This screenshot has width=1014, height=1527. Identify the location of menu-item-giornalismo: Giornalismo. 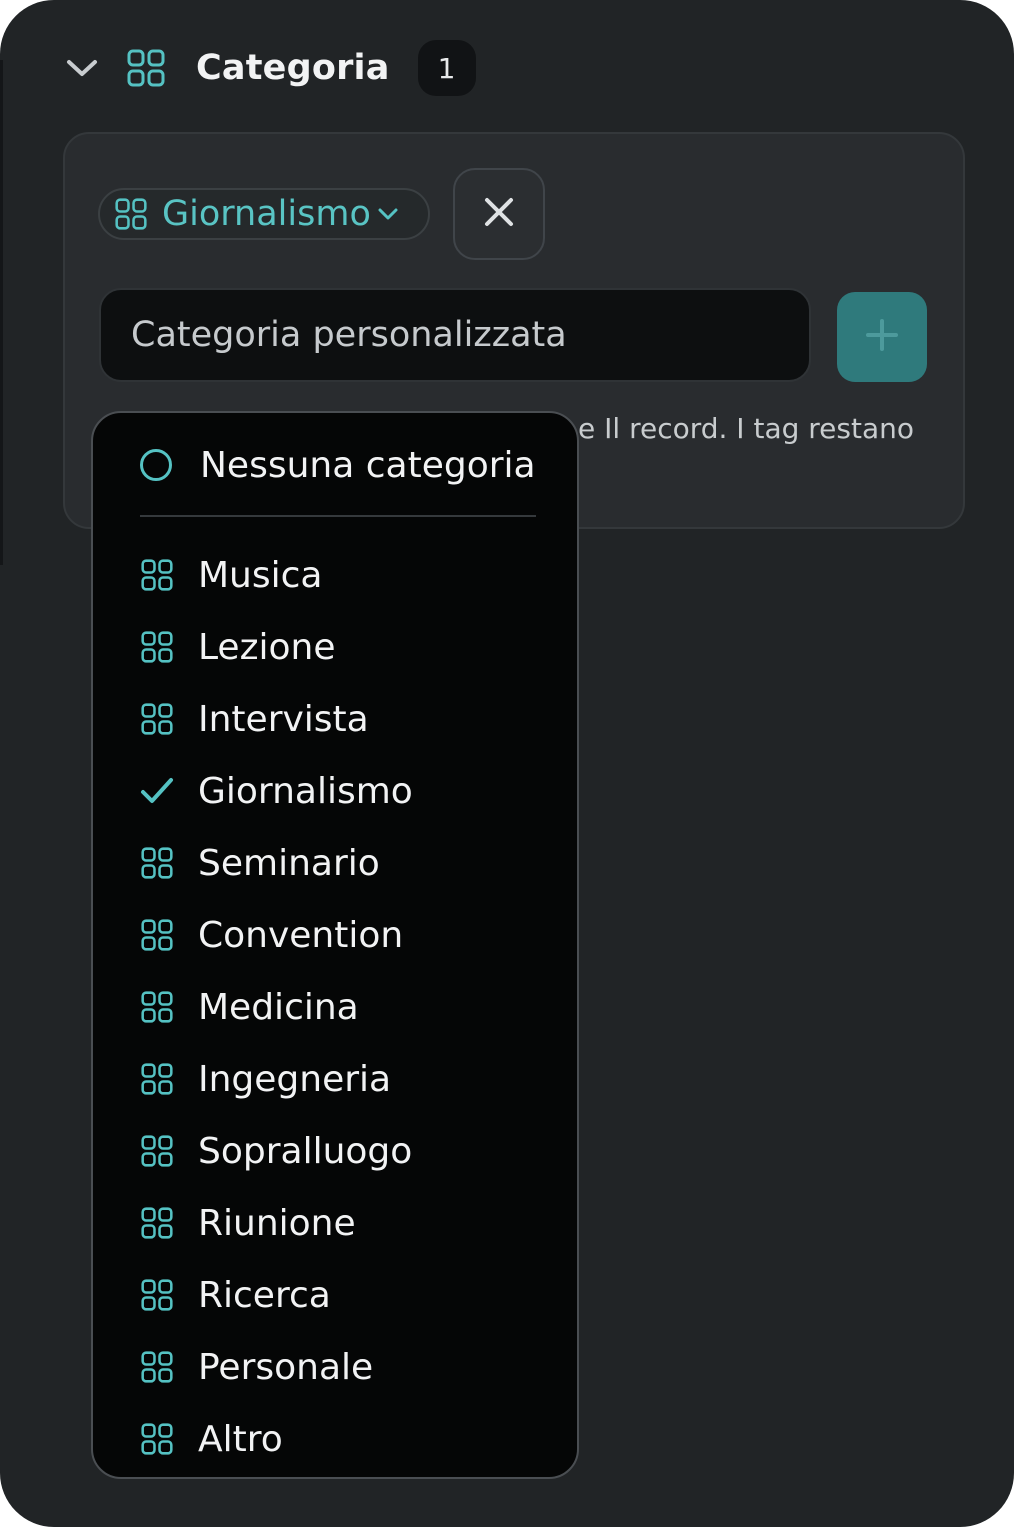
(276, 791).